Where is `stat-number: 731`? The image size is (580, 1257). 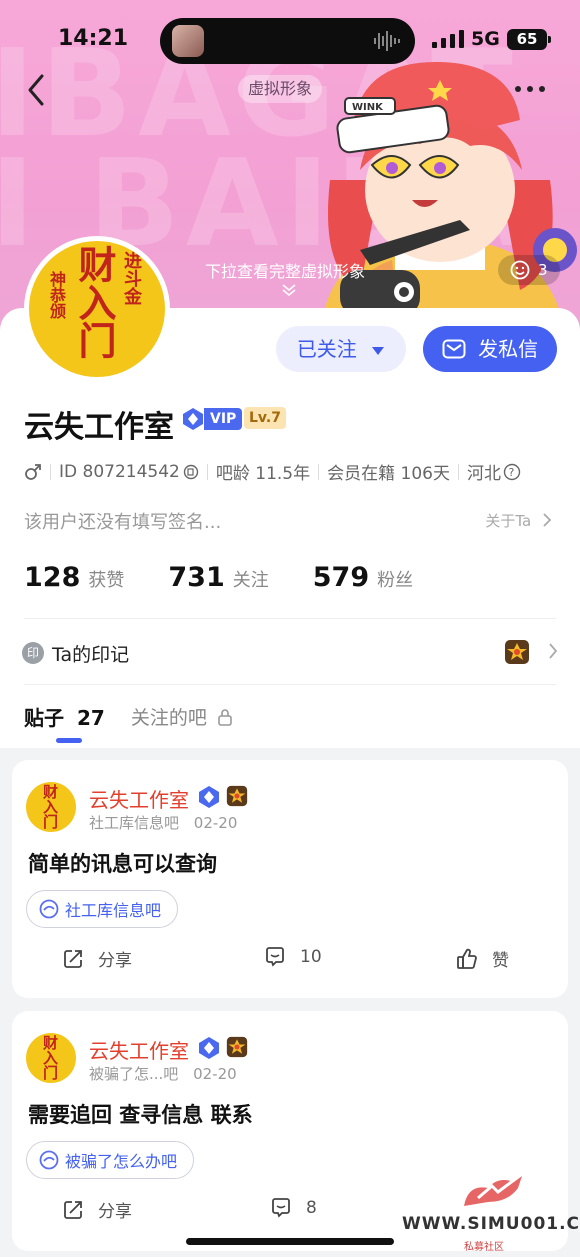 stat-number: 731 is located at coordinates (196, 577).